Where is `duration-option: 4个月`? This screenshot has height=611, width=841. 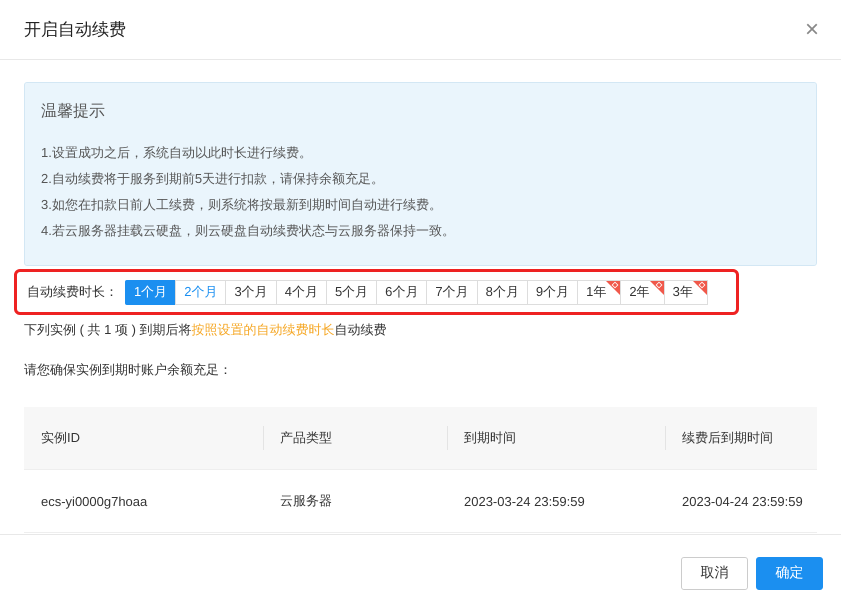 duration-option: 4个月 is located at coordinates (301, 292).